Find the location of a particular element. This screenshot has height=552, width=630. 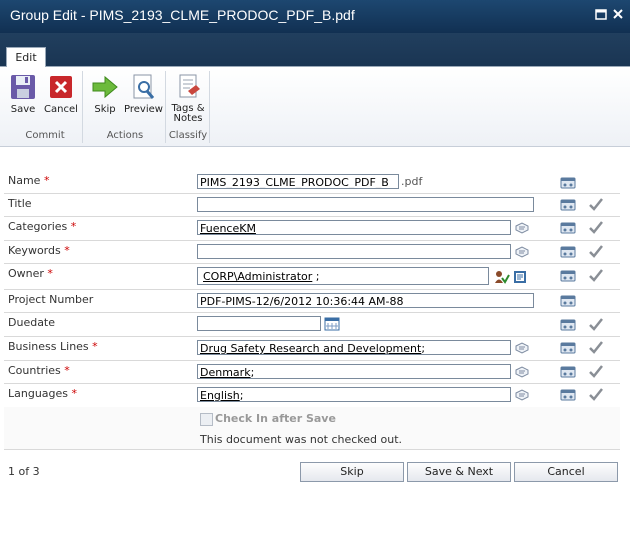

countries-value: Denmark is located at coordinates (225, 372).